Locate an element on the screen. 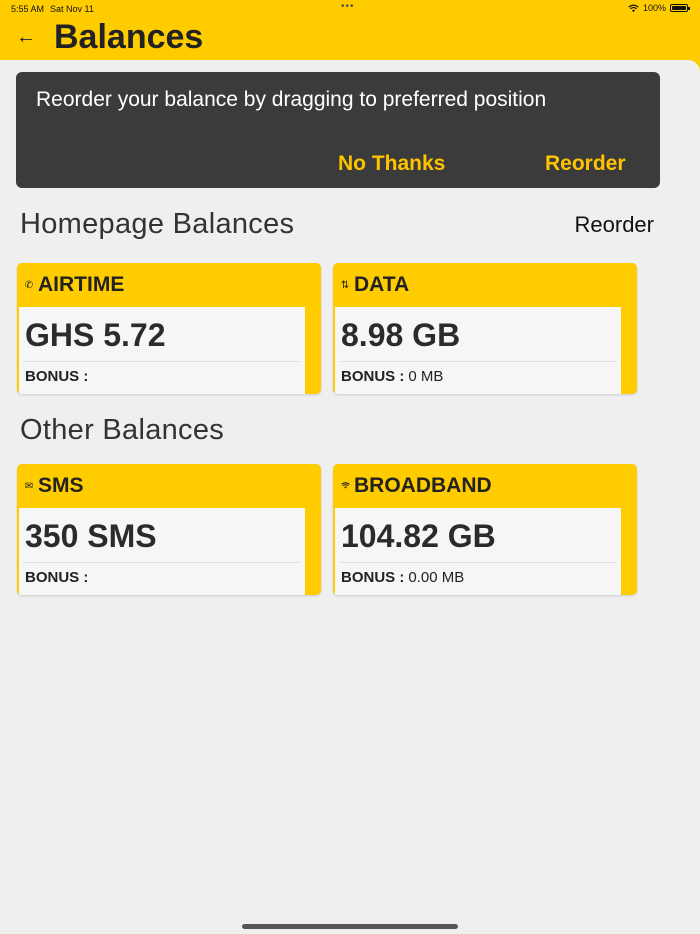  balance-card-sms: ✉ SMS 350 SMS BONUS : is located at coordinates (169, 529).